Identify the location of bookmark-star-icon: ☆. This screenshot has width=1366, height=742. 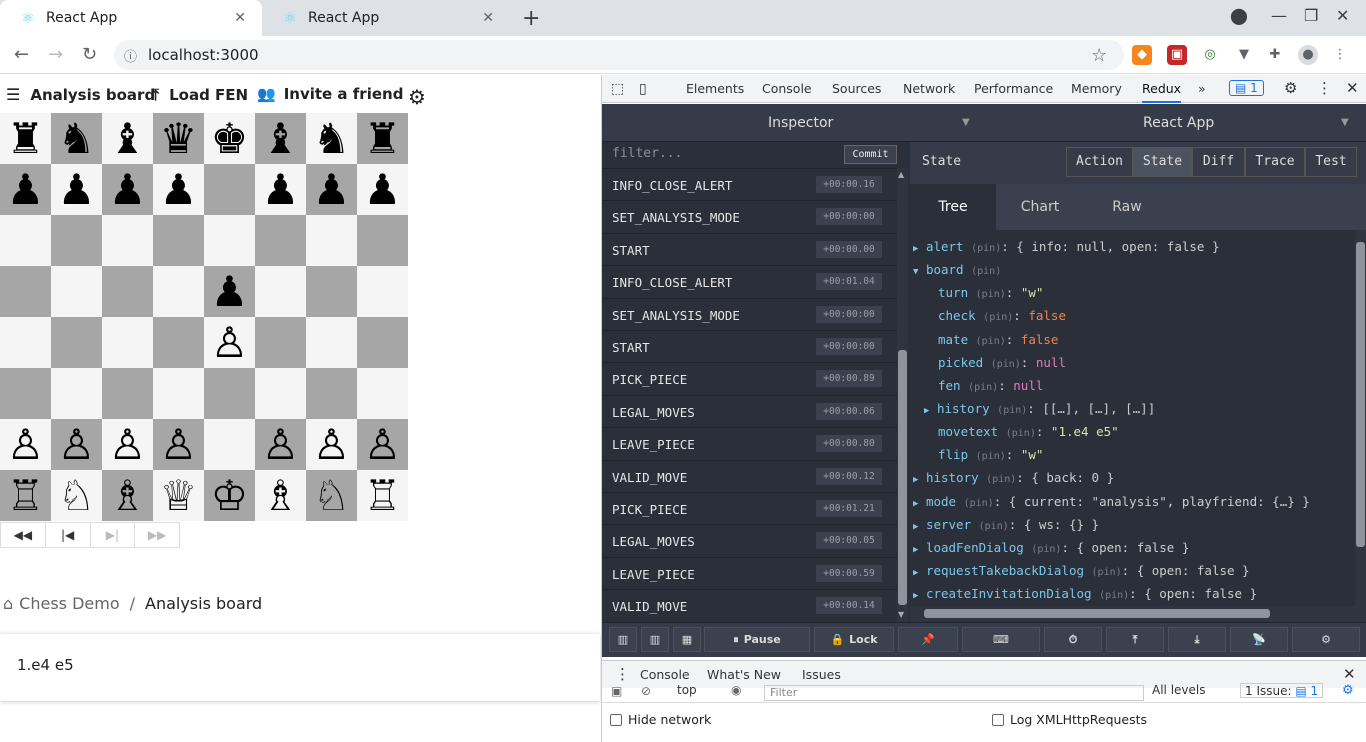
(1099, 55).